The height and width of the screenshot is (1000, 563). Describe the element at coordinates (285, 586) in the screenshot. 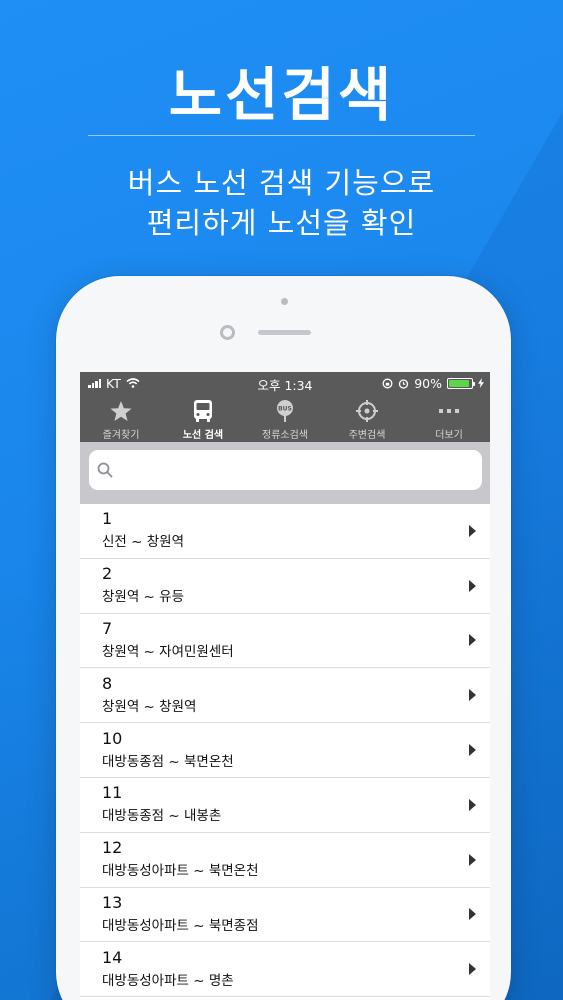

I see `list-item: 2 창원역 ~ 유등` at that location.